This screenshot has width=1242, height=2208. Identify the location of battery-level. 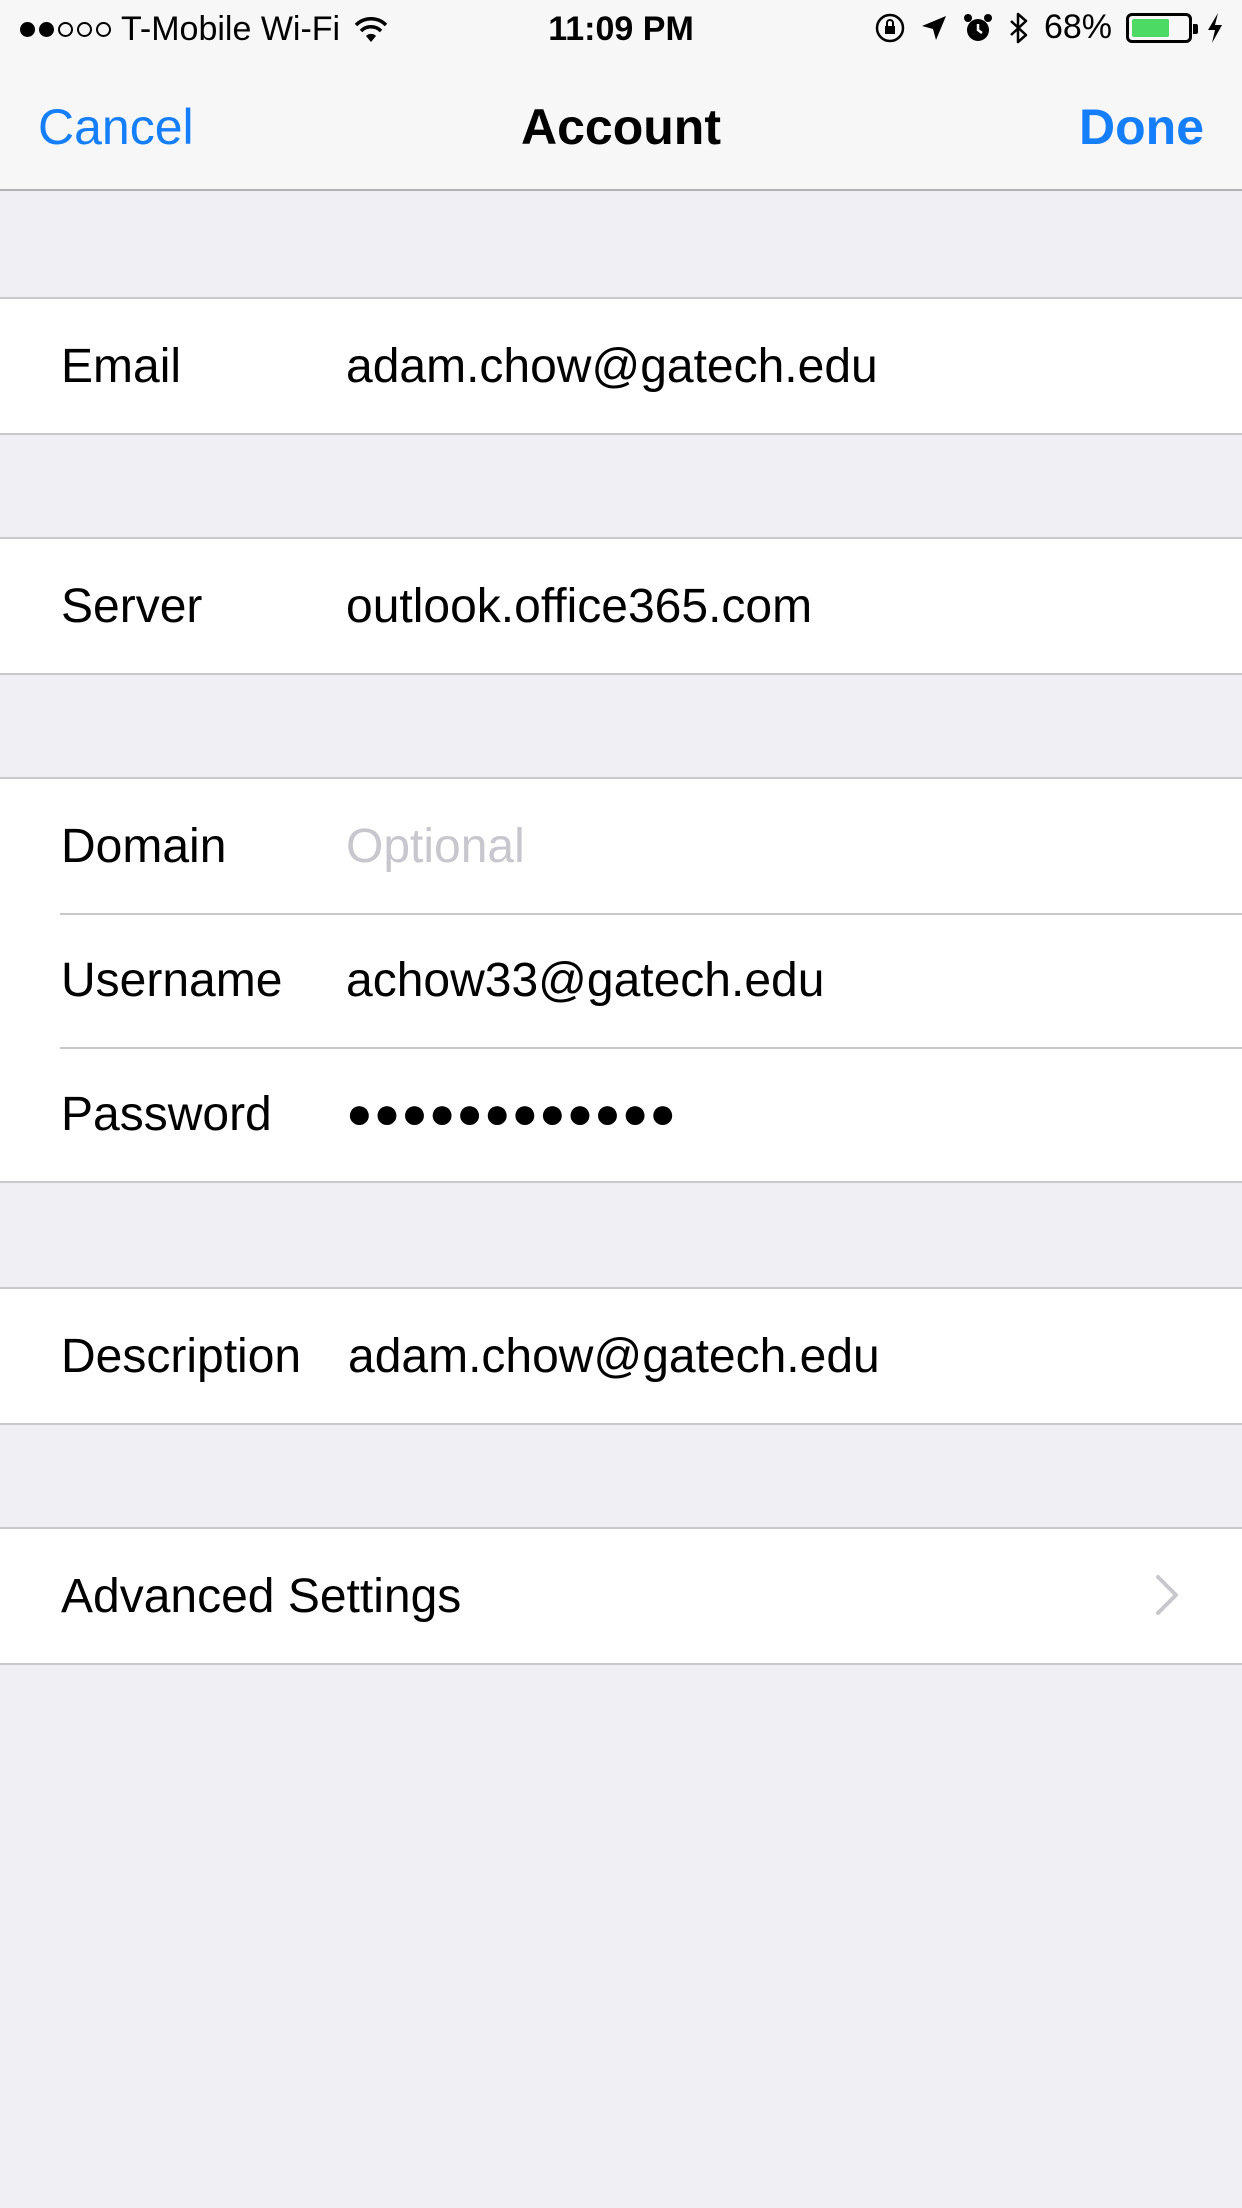
(1150, 27).